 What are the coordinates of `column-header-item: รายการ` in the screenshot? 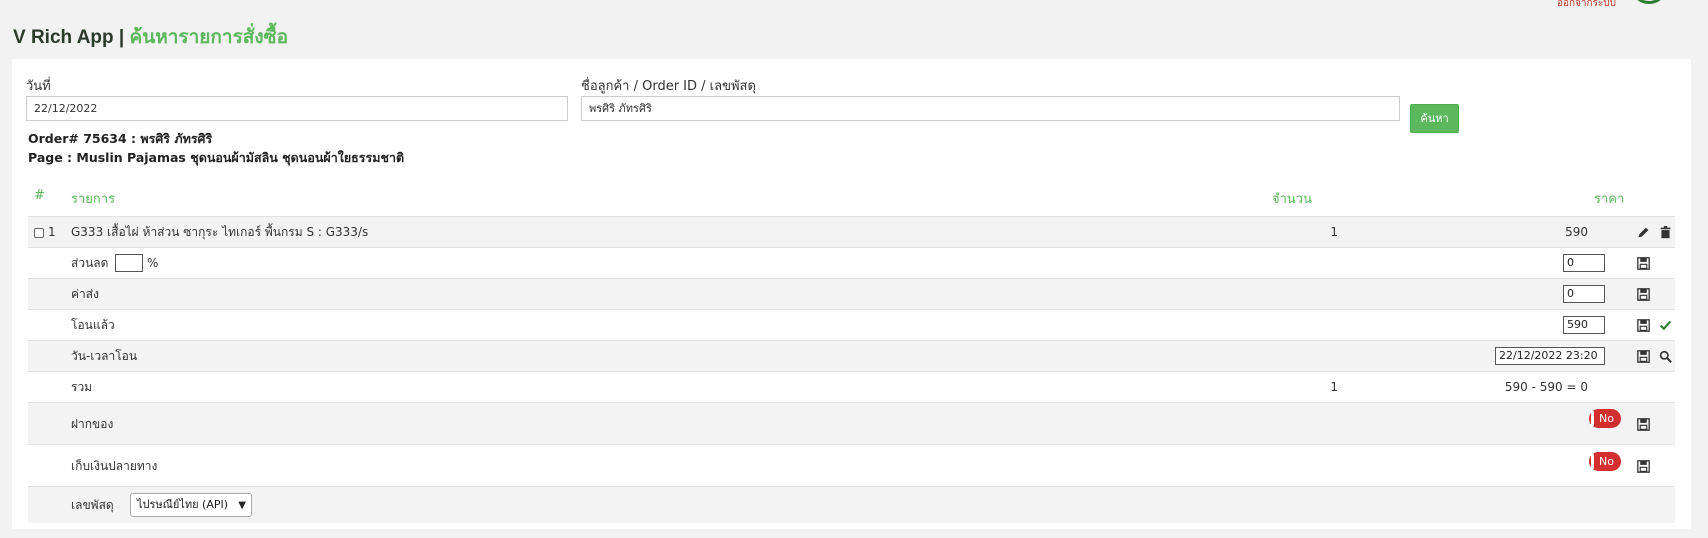 It's located at (93, 199).